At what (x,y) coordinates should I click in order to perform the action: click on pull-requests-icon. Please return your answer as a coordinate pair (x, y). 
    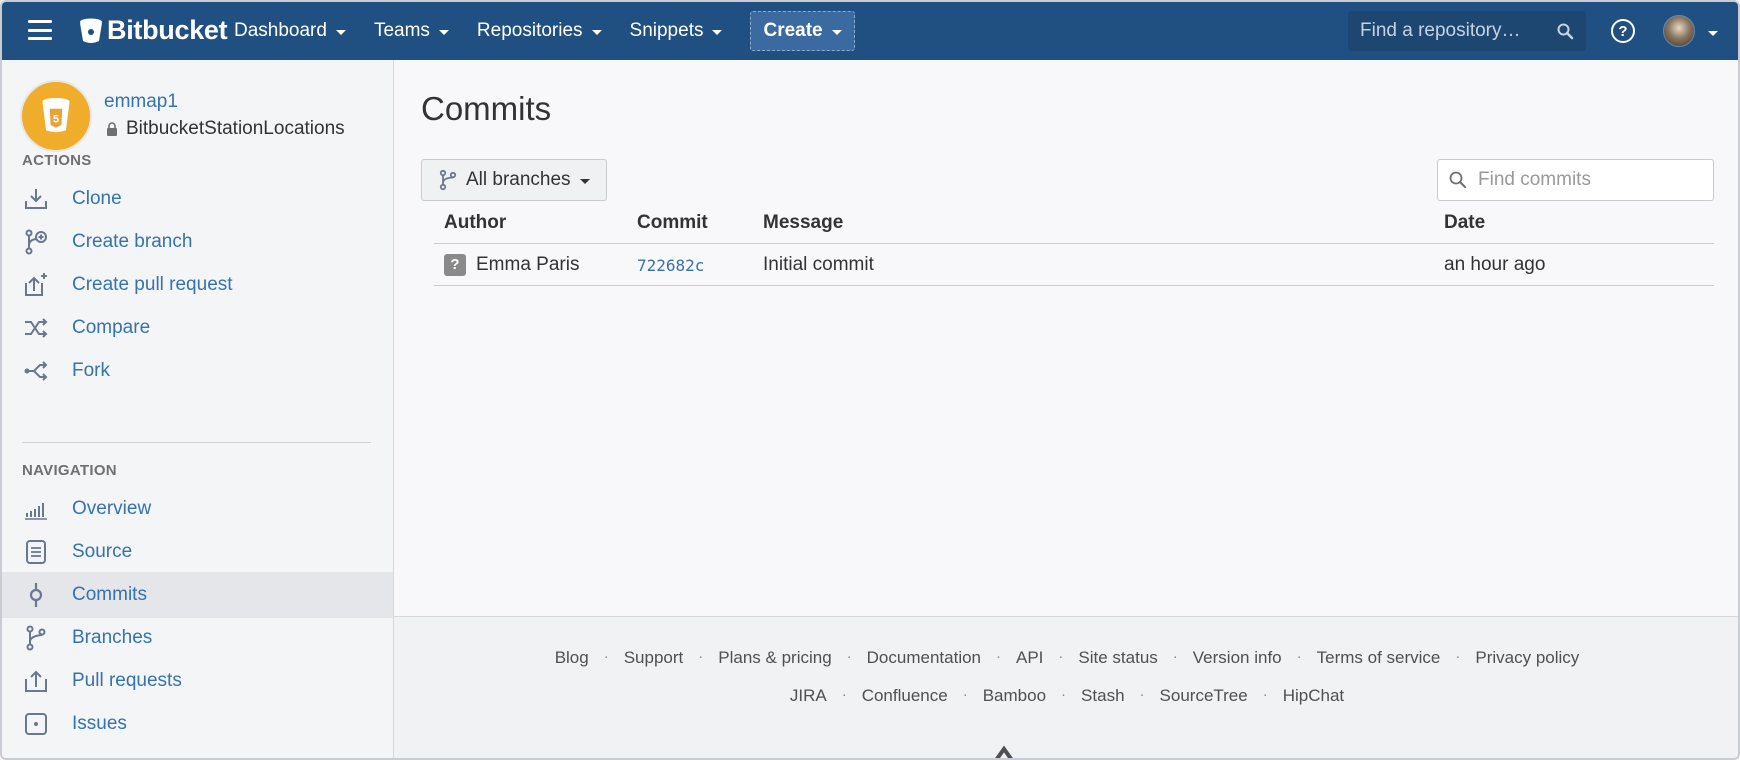
    Looking at the image, I should click on (36, 681).